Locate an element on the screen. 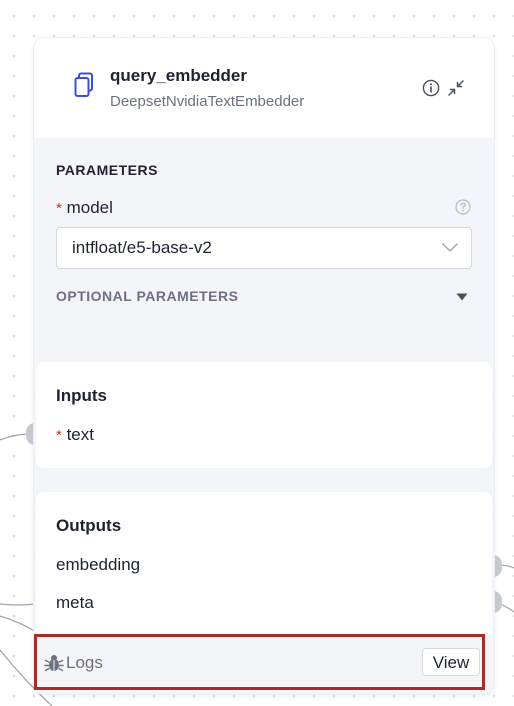 Image resolution: width=514 pixels, height=706 pixels. inputs-card: Inputs * text is located at coordinates (264, 415).